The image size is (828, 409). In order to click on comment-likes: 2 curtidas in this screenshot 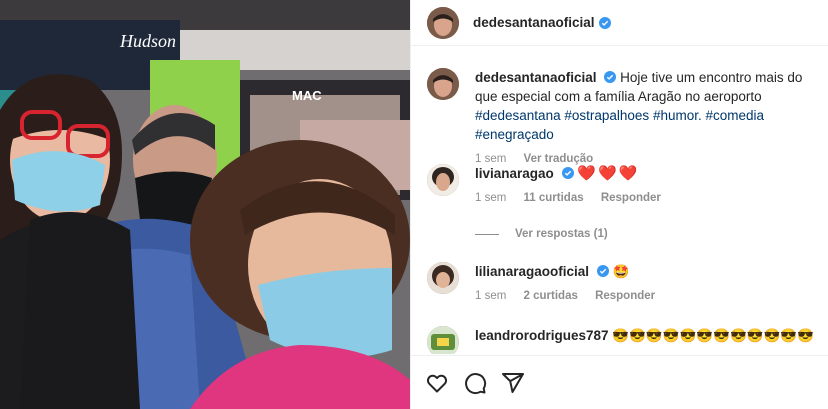, I will do `click(551, 296)`.